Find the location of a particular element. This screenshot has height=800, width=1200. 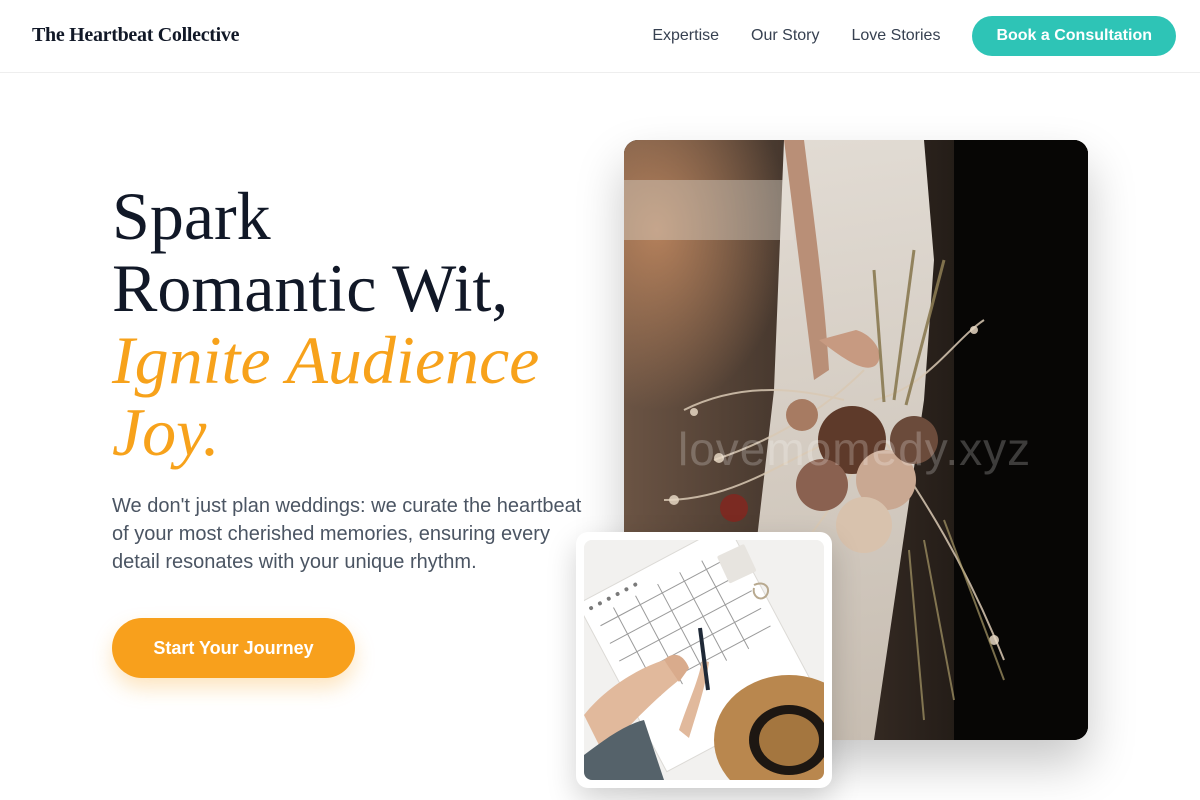

planner-notebook-image is located at coordinates (704, 660).